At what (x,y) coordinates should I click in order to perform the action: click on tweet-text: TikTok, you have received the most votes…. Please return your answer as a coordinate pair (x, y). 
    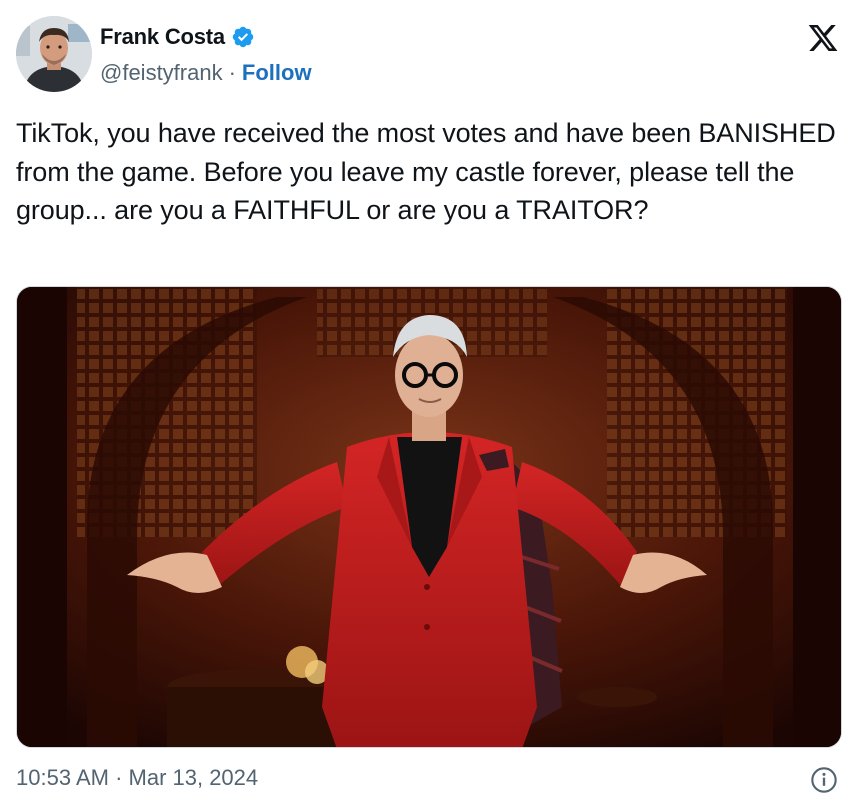
    Looking at the image, I should click on (426, 171).